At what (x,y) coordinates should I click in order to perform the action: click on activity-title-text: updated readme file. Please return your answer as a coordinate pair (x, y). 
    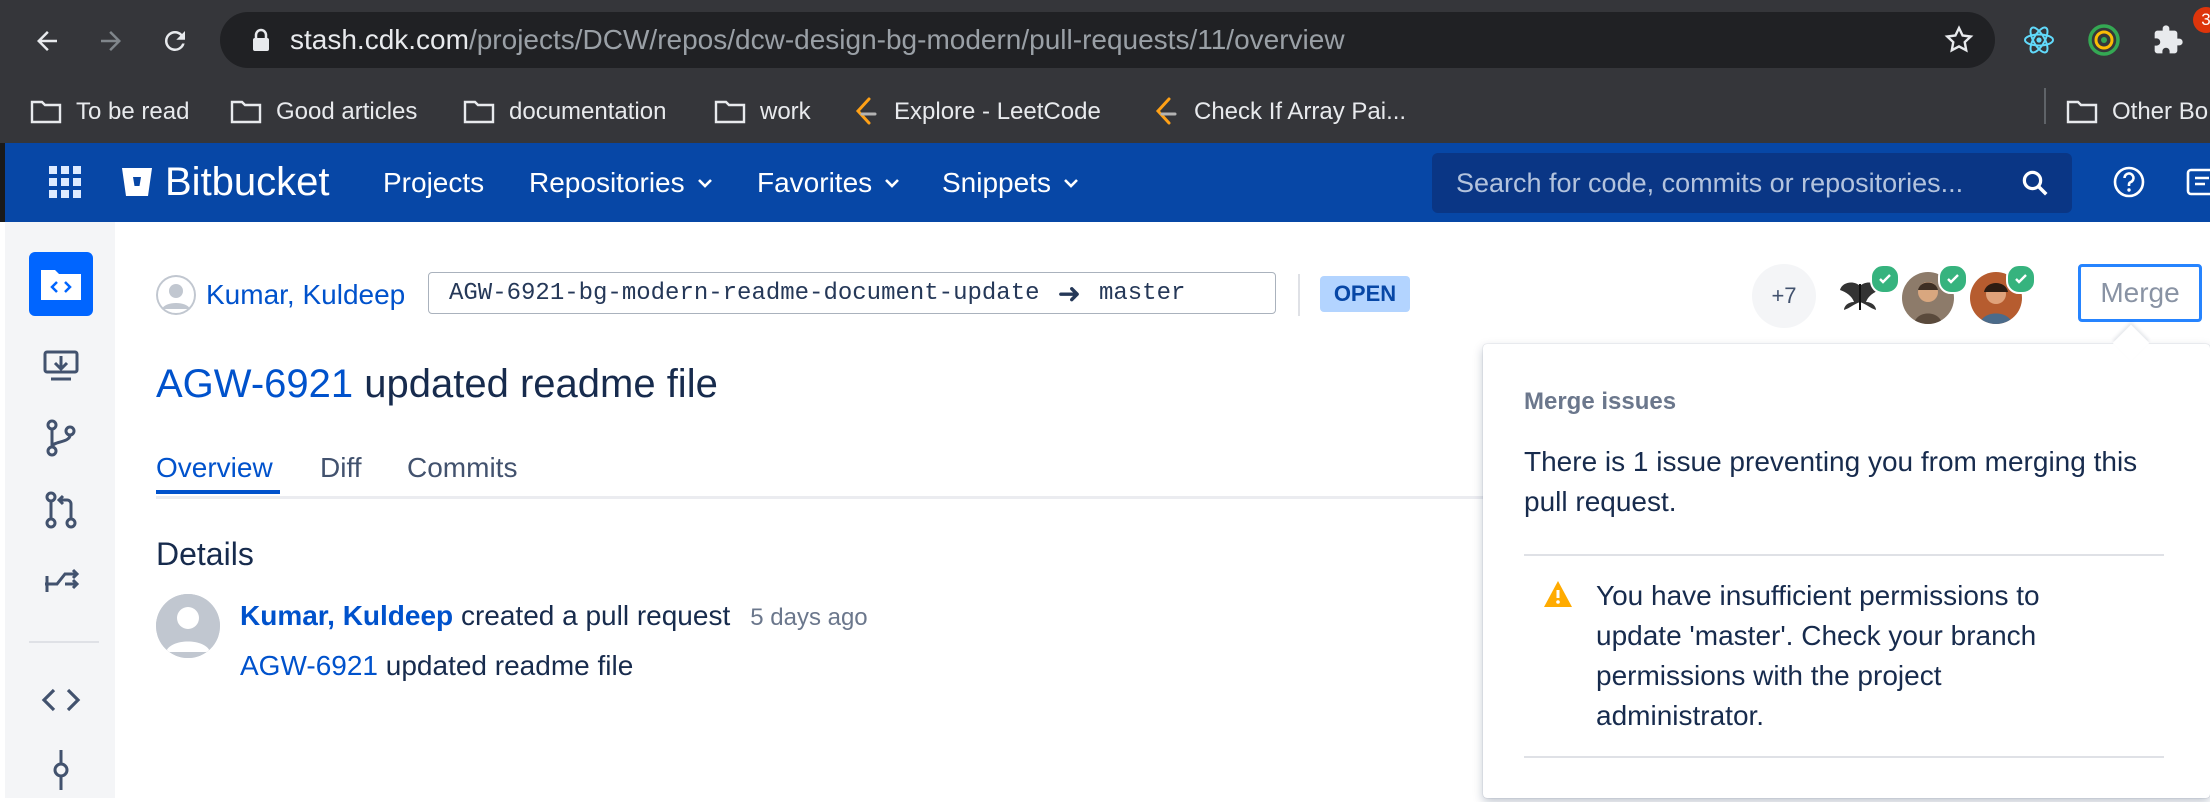
    Looking at the image, I should click on (506, 665).